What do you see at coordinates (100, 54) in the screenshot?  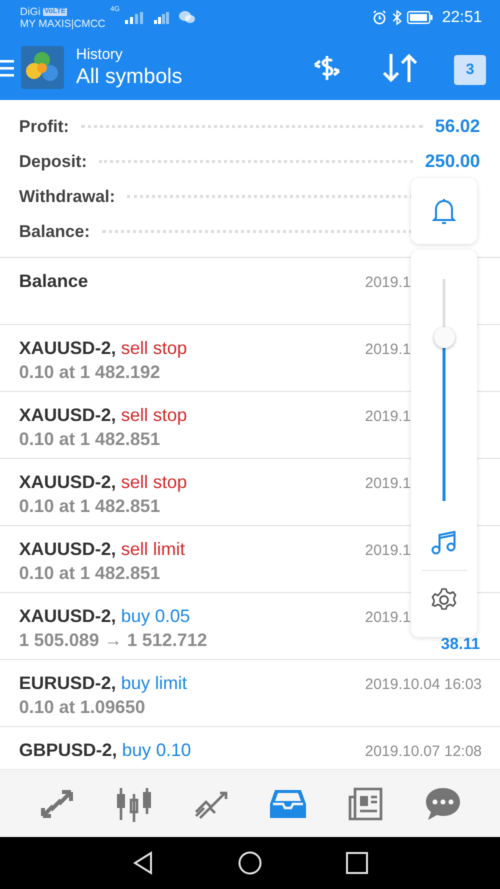 I see `screen-title: History` at bounding box center [100, 54].